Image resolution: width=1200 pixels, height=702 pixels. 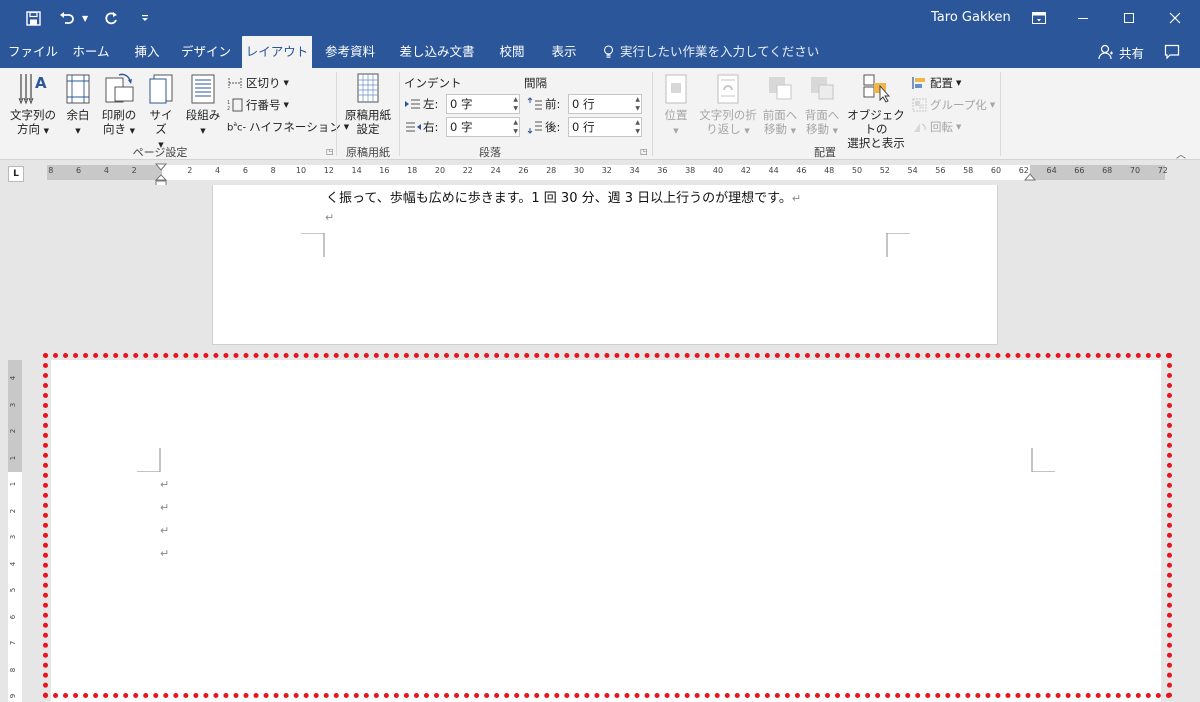 What do you see at coordinates (67, 18) in the screenshot?
I see `undo-icon` at bounding box center [67, 18].